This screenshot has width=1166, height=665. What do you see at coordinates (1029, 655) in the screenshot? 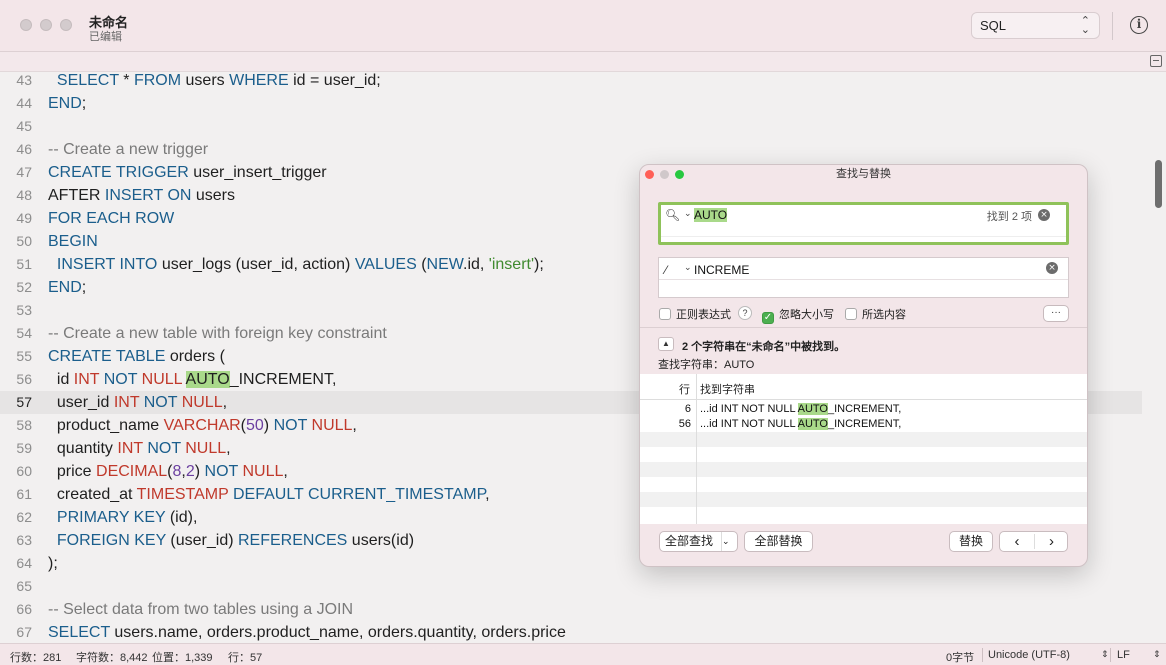
I see `encoding-select: Unicode (UTF-8)` at bounding box center [1029, 655].